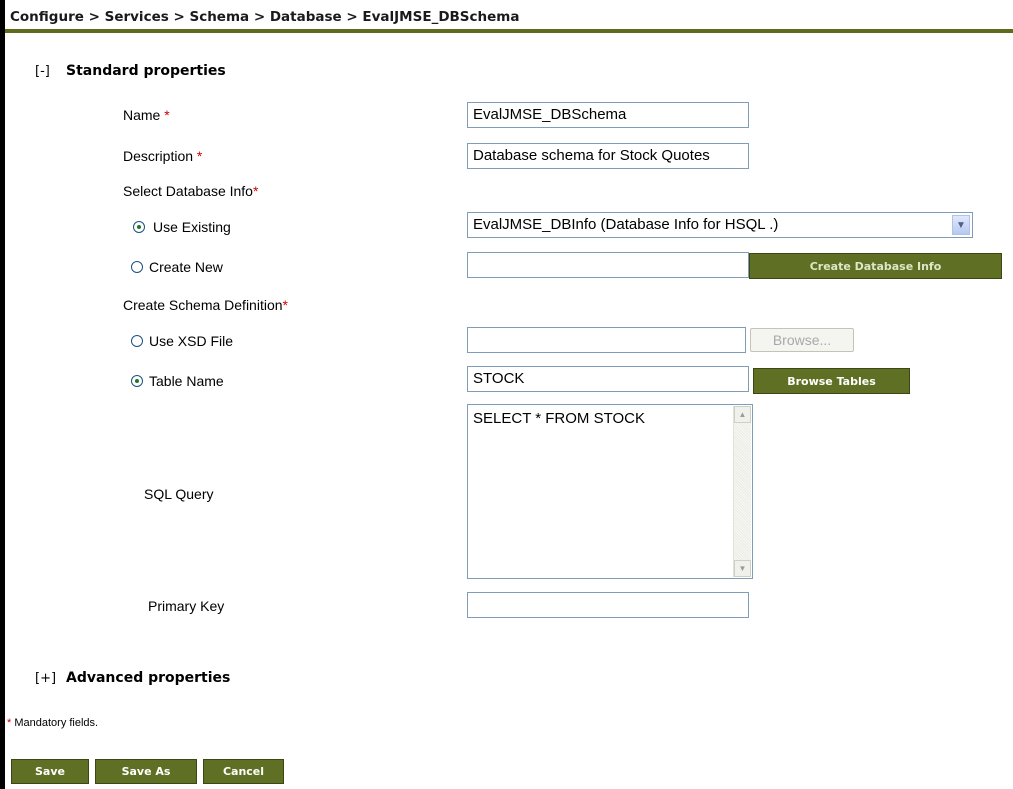  Describe the element at coordinates (146, 771) in the screenshot. I see `save-as-button: Save As` at that location.